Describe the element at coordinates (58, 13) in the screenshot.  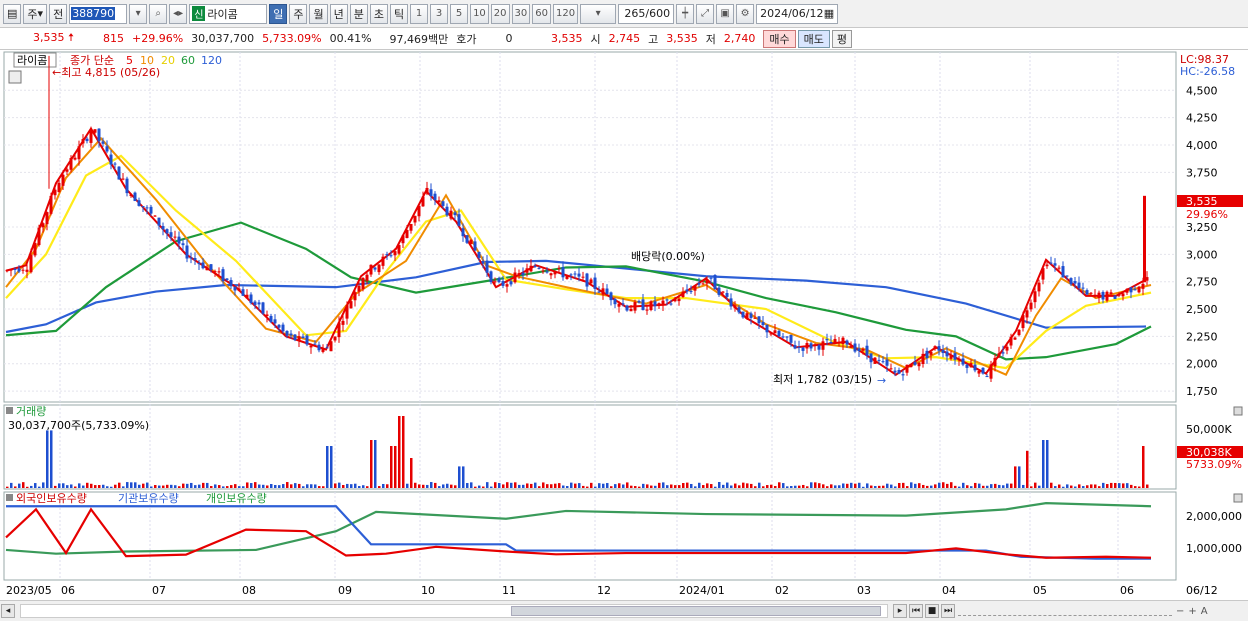
I see `mode-button: 전` at that location.